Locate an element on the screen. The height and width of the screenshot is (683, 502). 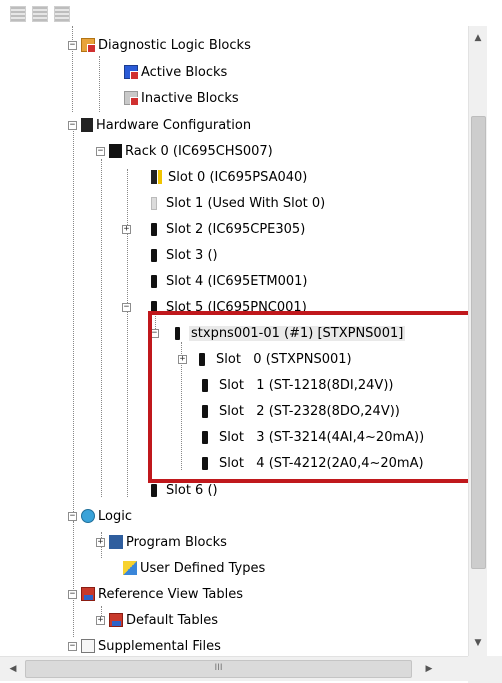
node-label: Slot 6 () is located at coordinates (192, 490).